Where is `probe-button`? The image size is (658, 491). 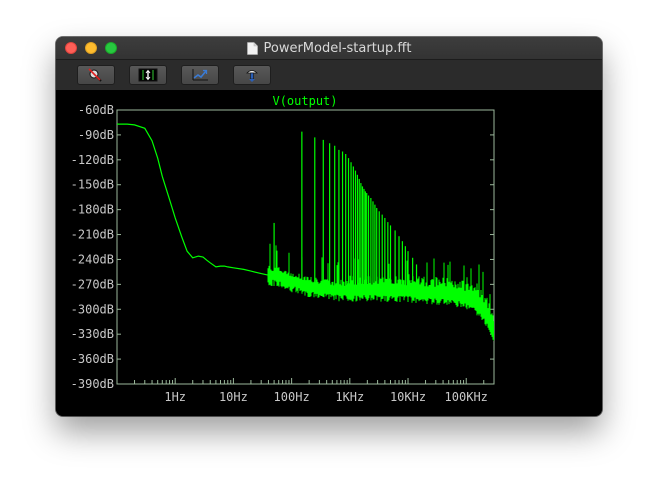
probe-button is located at coordinates (252, 75).